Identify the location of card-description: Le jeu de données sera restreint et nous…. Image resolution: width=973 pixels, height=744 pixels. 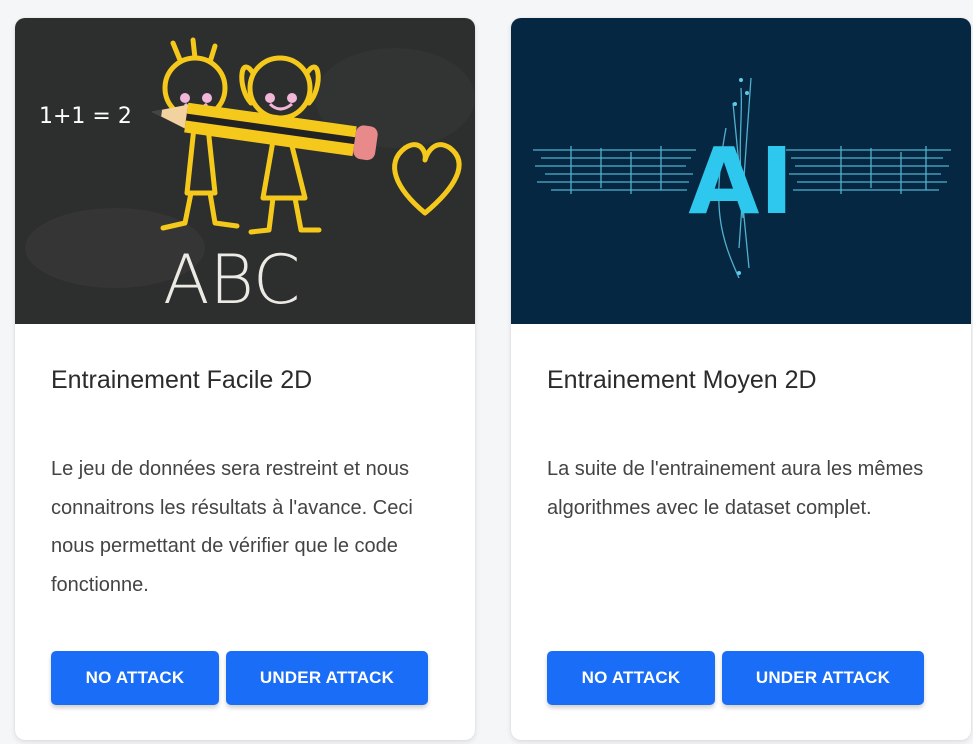
(232, 527).